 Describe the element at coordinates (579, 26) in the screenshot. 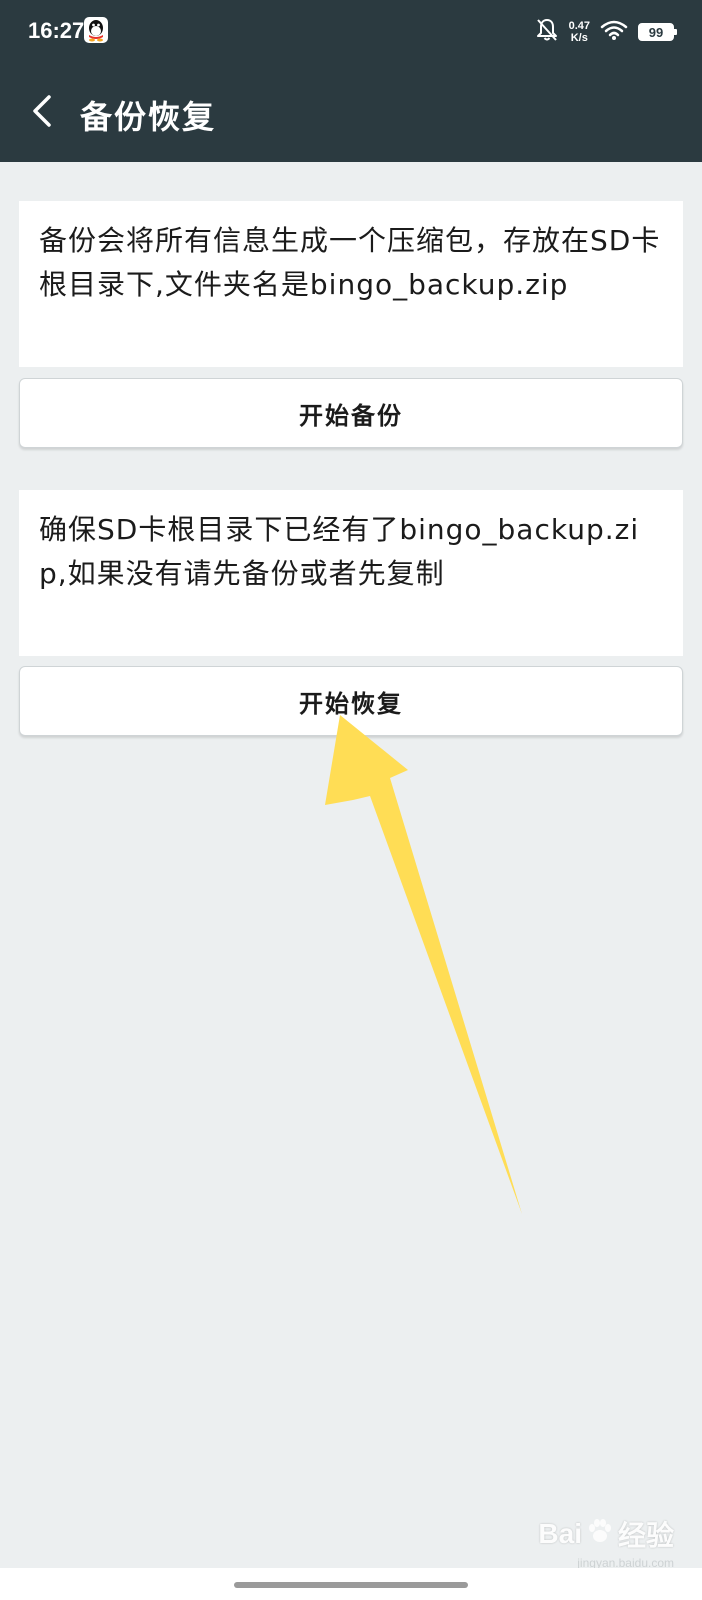

I see `net-speed-value: 0.47` at that location.